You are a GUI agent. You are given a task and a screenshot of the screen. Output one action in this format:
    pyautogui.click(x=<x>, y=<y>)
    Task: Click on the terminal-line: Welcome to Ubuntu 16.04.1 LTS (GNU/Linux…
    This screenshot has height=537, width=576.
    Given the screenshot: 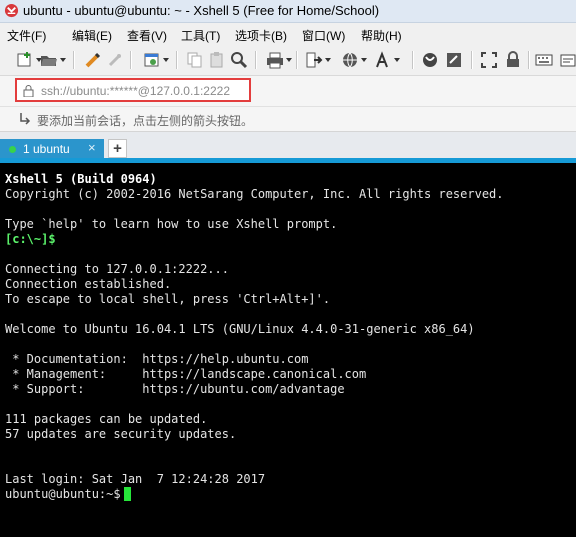 What is the action you would take?
    pyautogui.click(x=240, y=329)
    